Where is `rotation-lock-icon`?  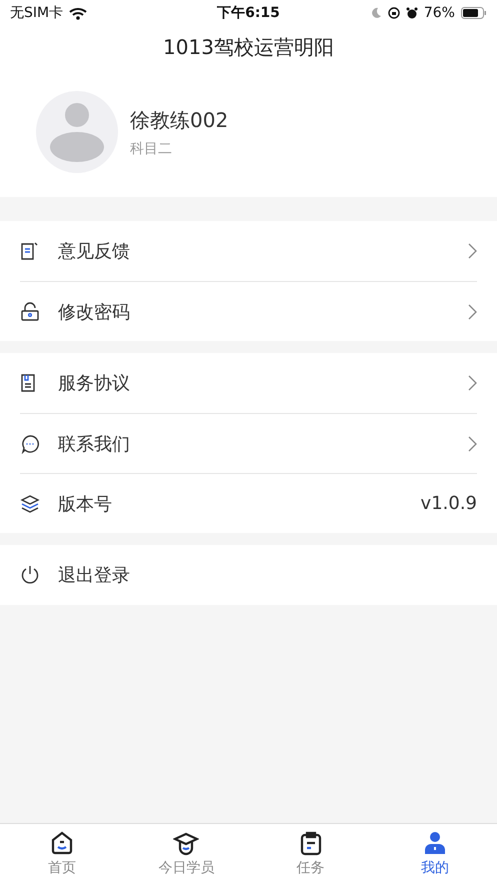
rotation-lock-icon is located at coordinates (394, 13).